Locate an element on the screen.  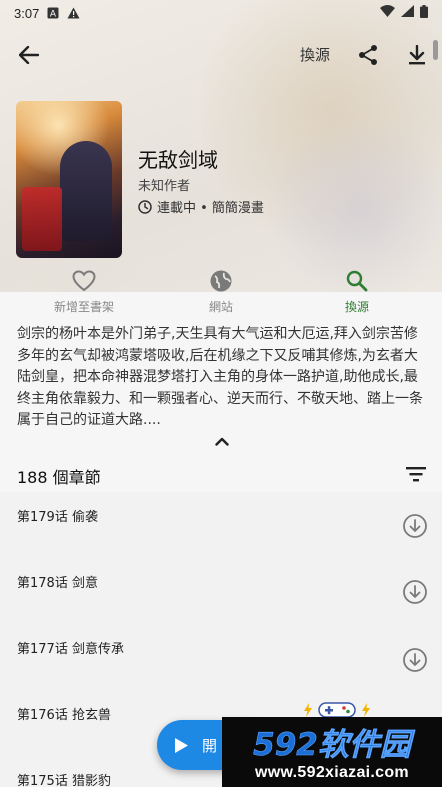
start-reading-label: 開 is located at coordinates (210, 745).